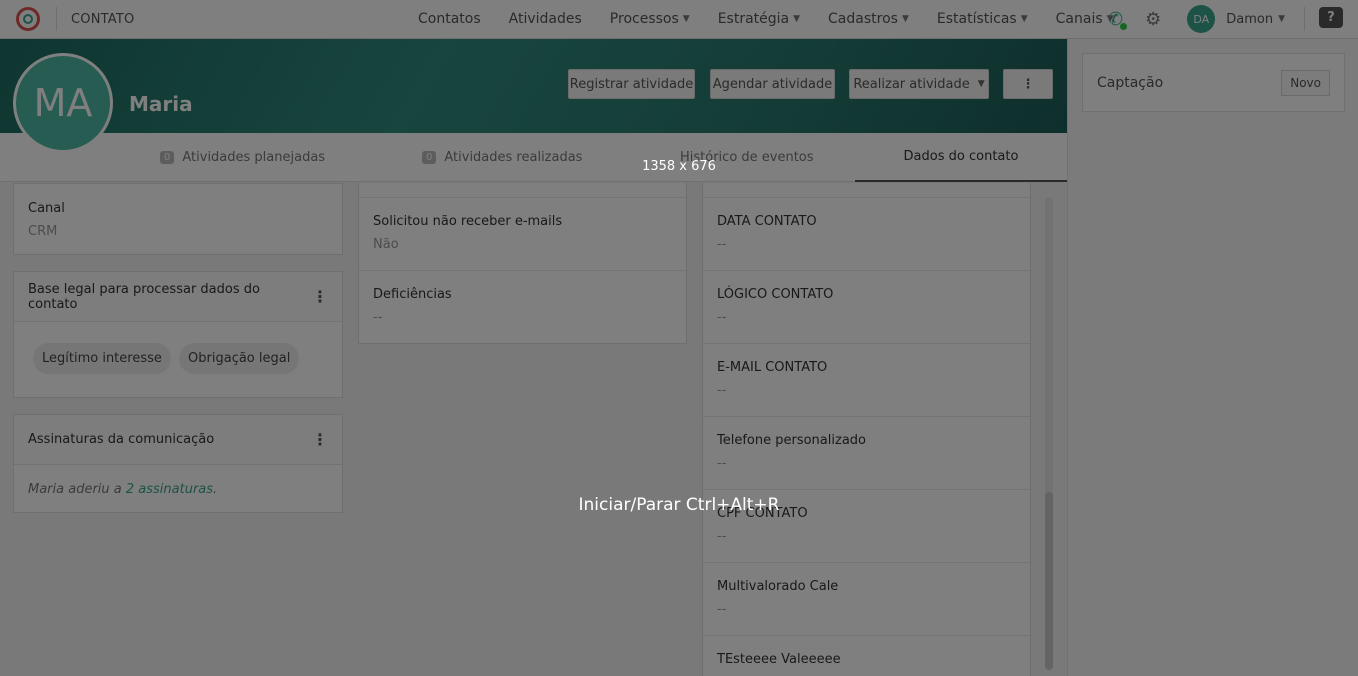  What do you see at coordinates (679, 166) in the screenshot?
I see `dimensions-label: 1358 x 676` at bounding box center [679, 166].